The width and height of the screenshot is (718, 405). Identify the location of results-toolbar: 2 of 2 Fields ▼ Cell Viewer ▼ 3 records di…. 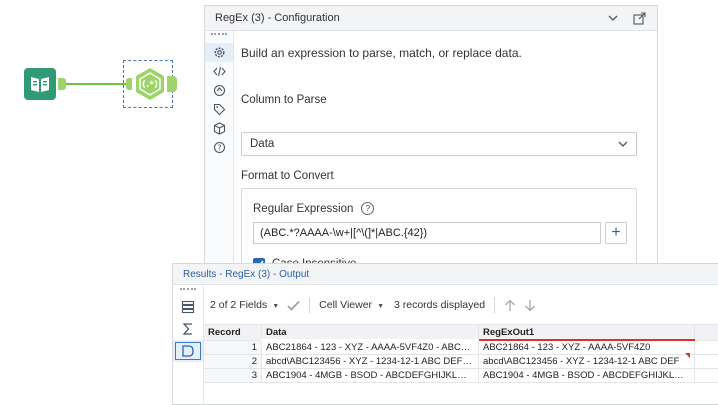
(373, 305).